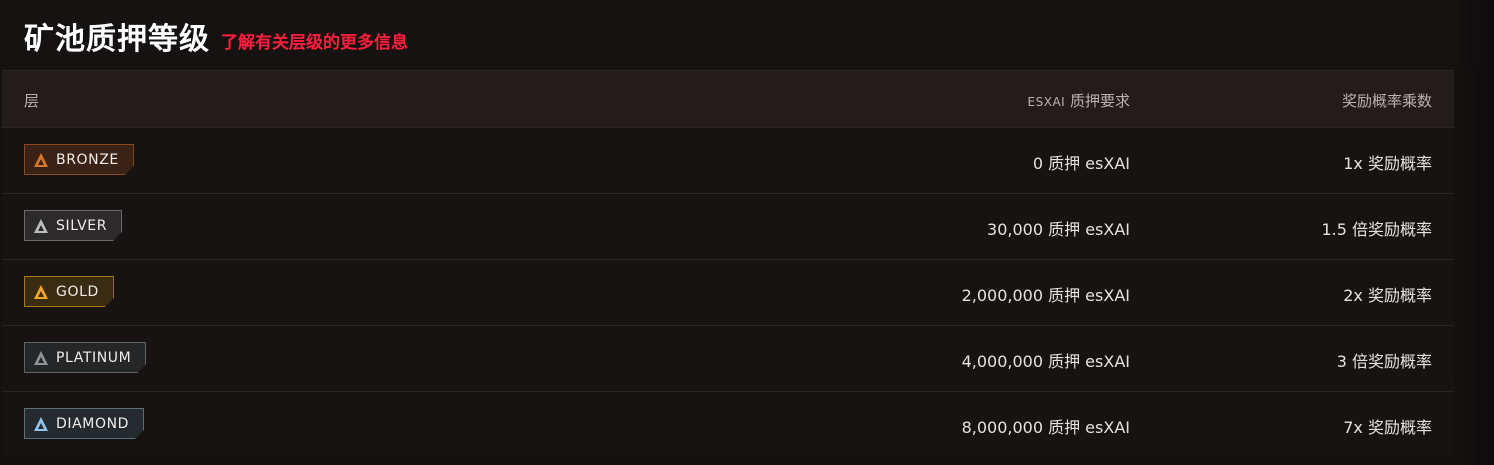 This screenshot has height=465, width=1494. What do you see at coordinates (1386, 101) in the screenshot?
I see `column-header-multiplier: 奖励概率乘数` at bounding box center [1386, 101].